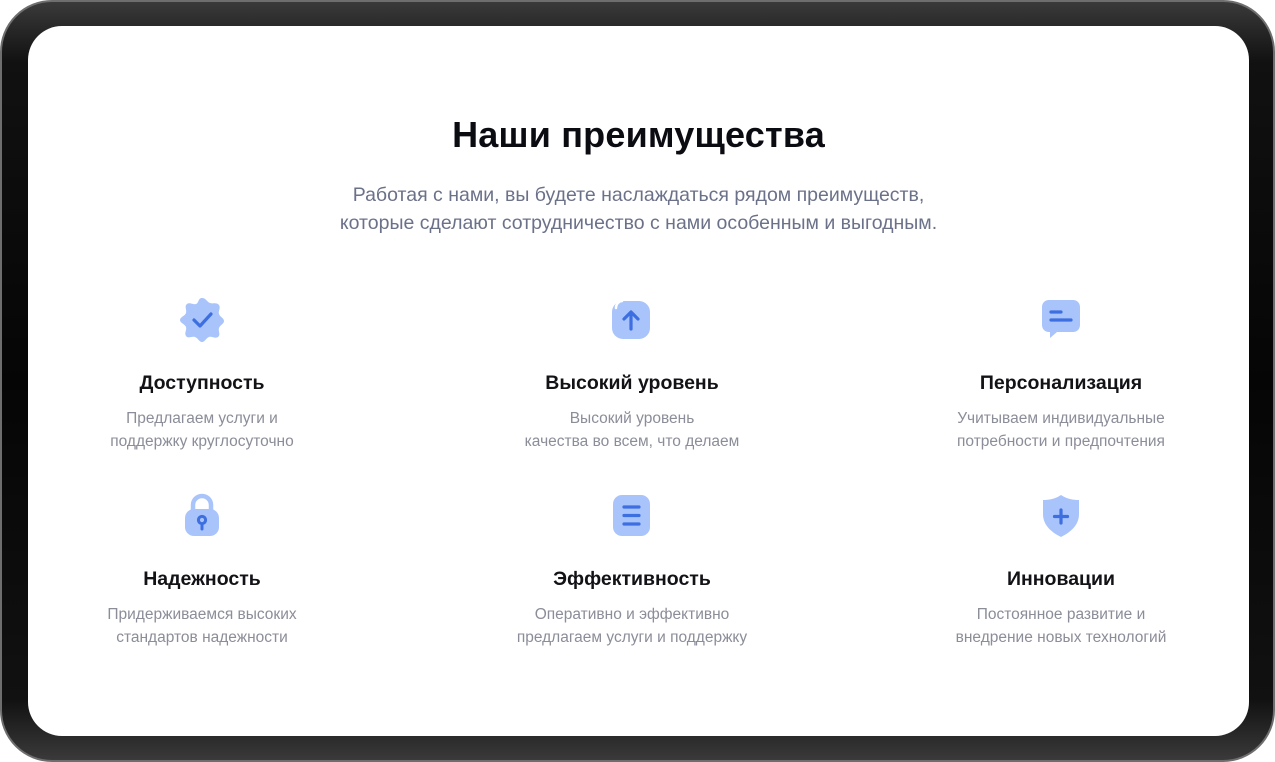  Describe the element at coordinates (632, 418) in the screenshot. I see `feature-description-line: Высокий уровень` at that location.